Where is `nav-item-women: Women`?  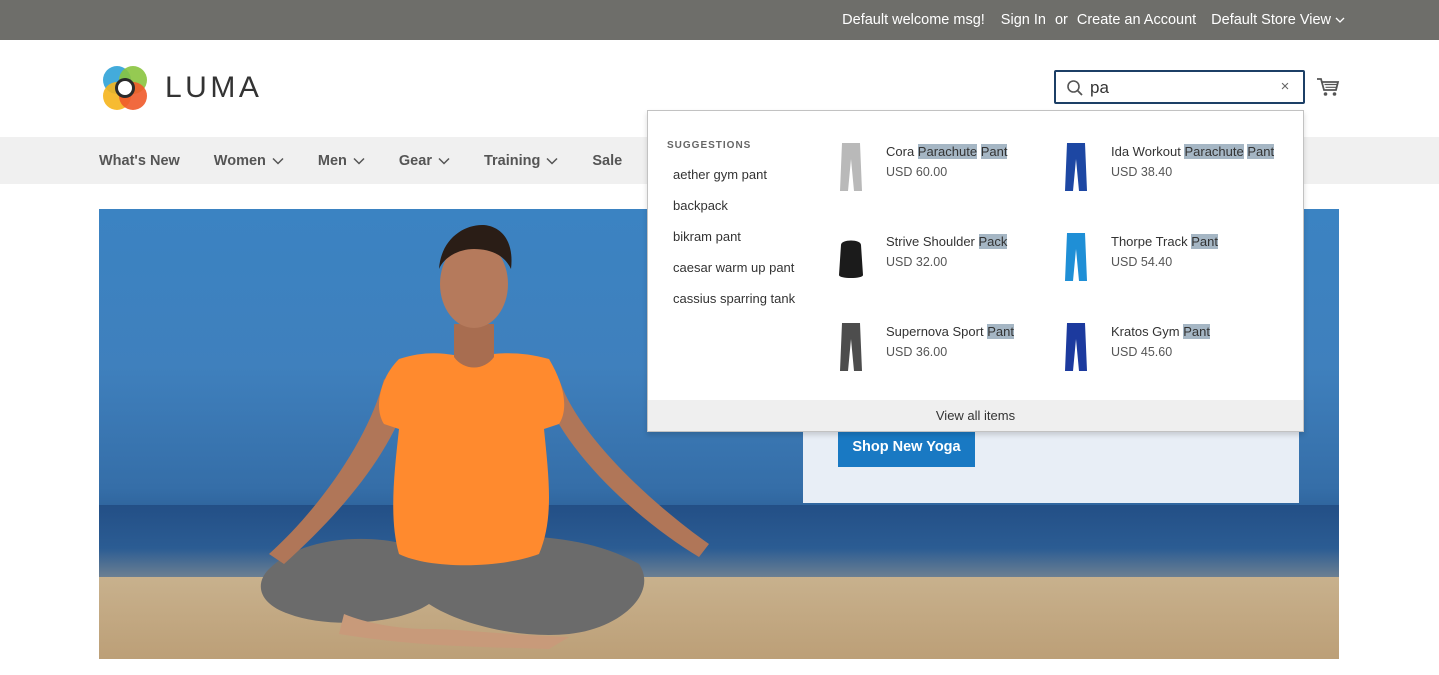
nav-item-women: Women is located at coordinates (249, 161).